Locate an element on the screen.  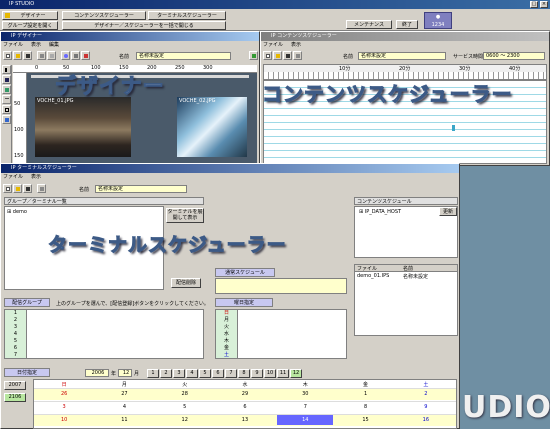
pointer-tool-icon is located at coordinates (6, 69).